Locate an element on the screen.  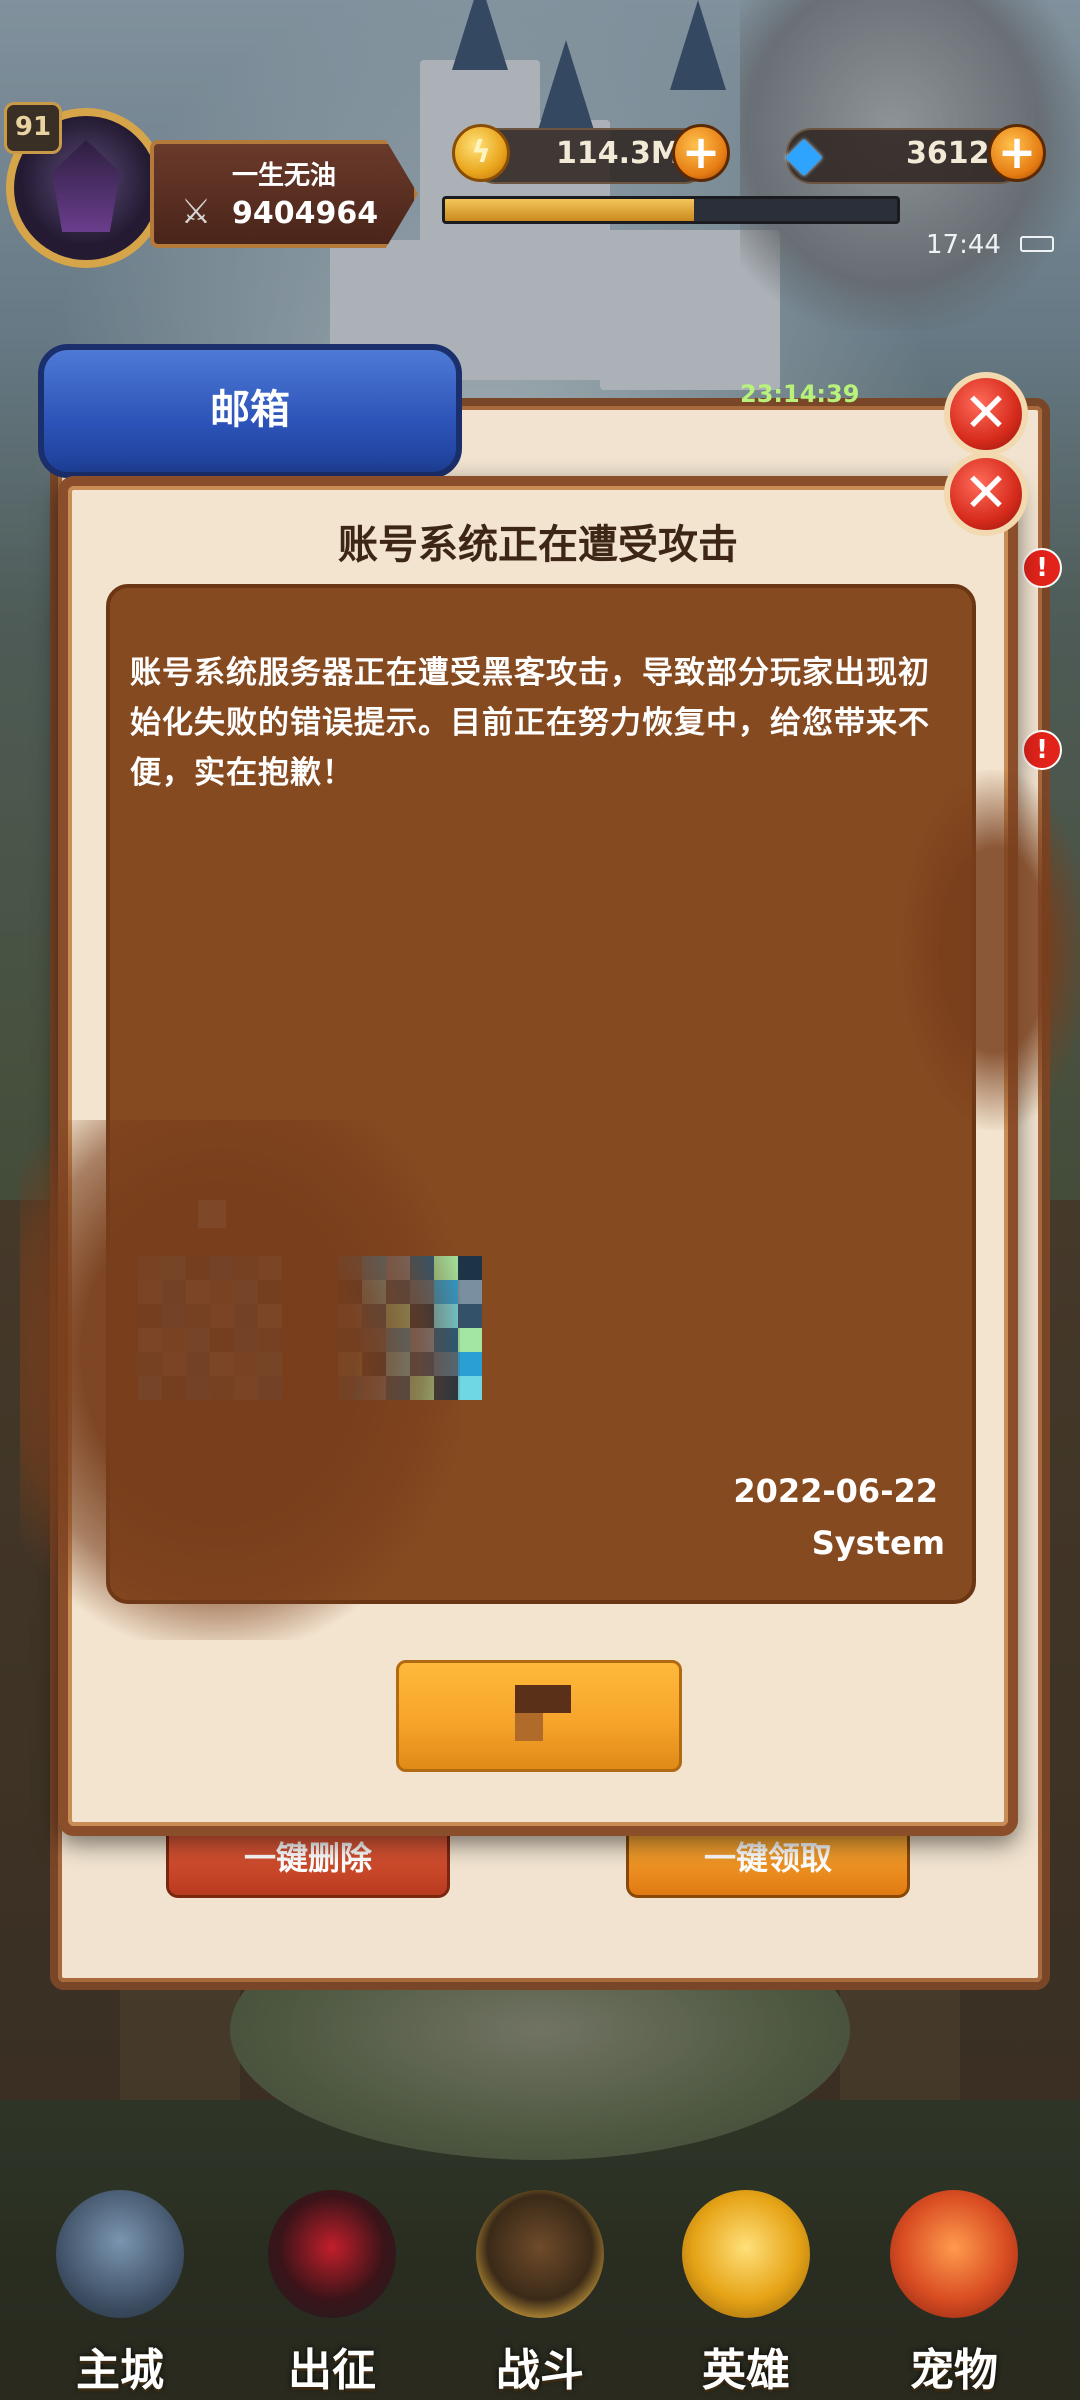
player-name: 一生无油 is located at coordinates (284, 176).